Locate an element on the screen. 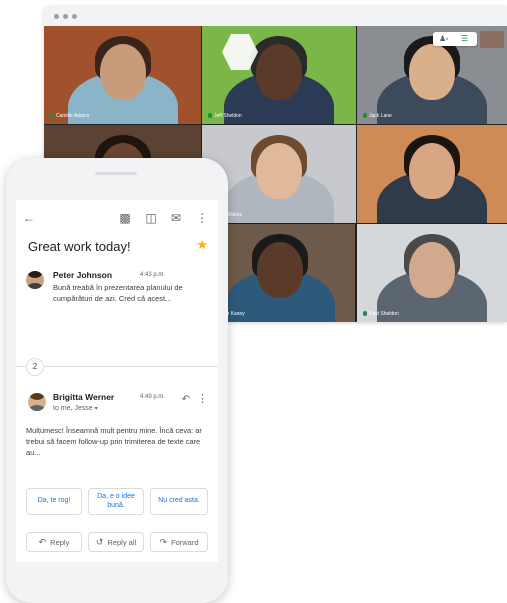  video-tile: Jeff Sheldon is located at coordinates (279, 75).